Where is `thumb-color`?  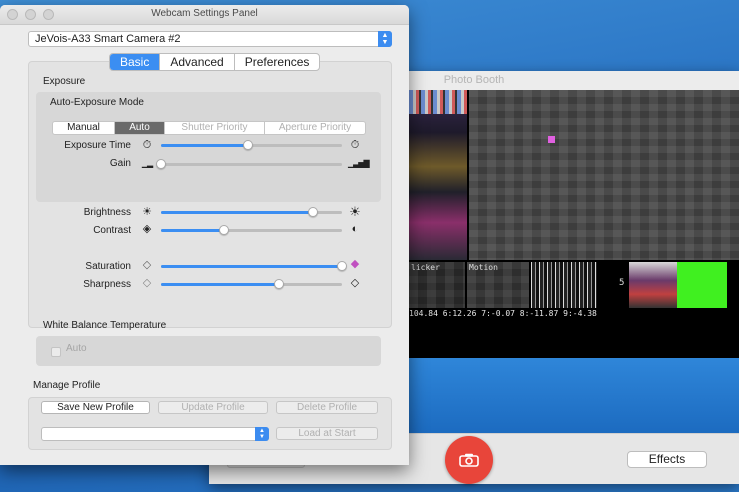
thumb-color is located at coordinates (653, 285).